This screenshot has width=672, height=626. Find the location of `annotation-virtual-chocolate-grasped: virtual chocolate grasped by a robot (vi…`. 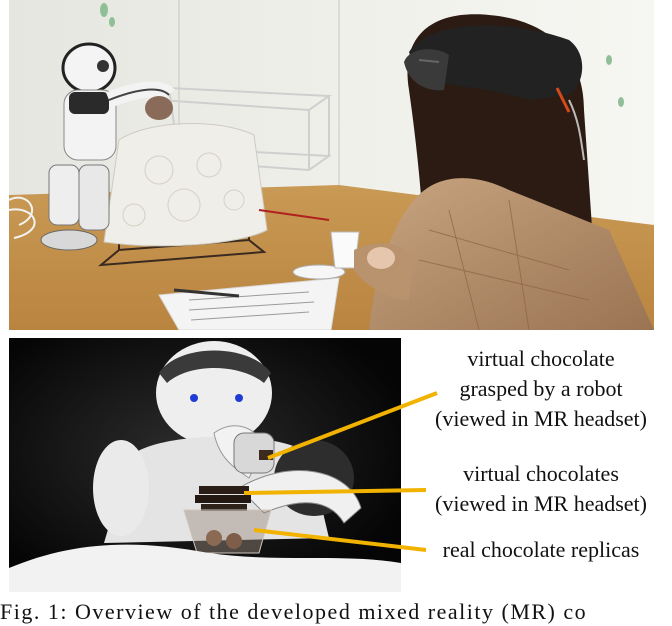

annotation-virtual-chocolate-grasped: virtual chocolate grasped by a robot (vi… is located at coordinates (541, 389).